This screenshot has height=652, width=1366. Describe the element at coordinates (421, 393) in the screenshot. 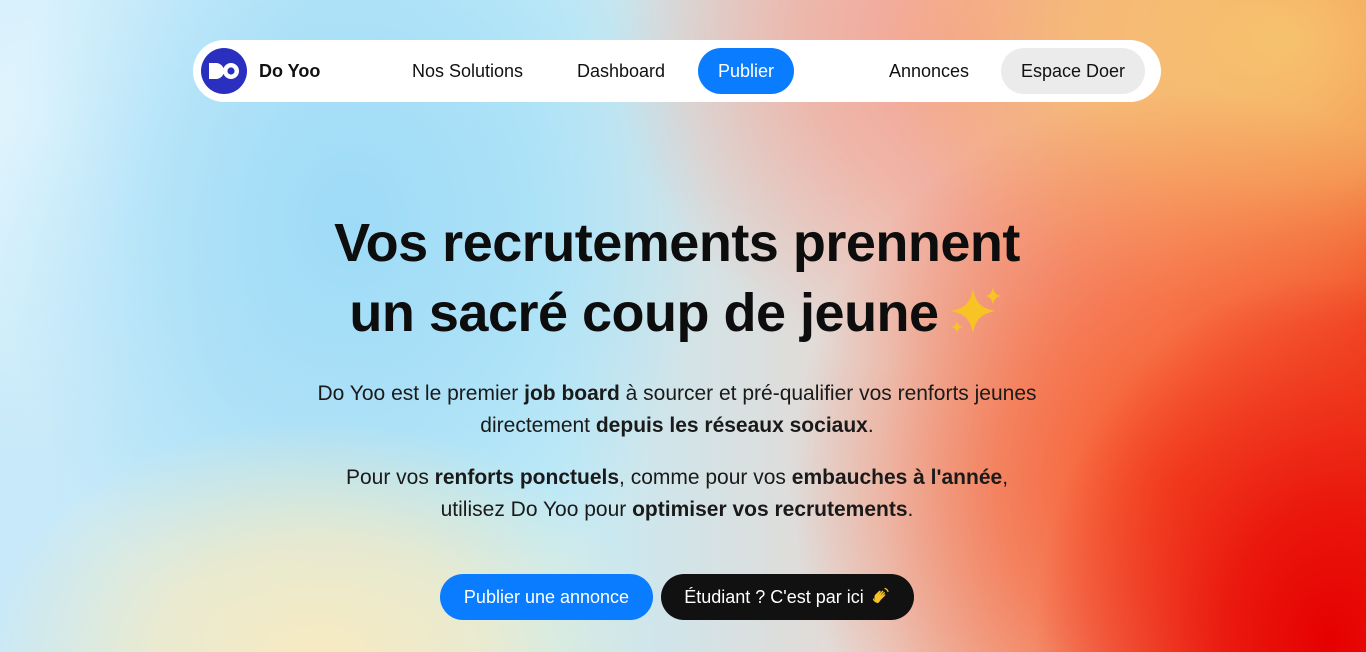

I see `text: Do Yoo est le premier` at that location.